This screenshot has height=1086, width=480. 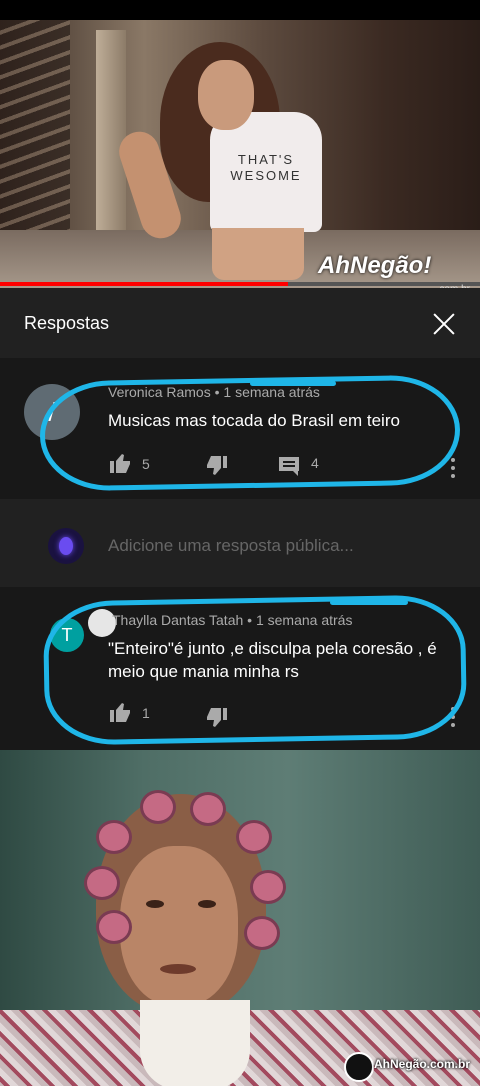 What do you see at coordinates (195, 1043) in the screenshot?
I see `photo-collar` at bounding box center [195, 1043].